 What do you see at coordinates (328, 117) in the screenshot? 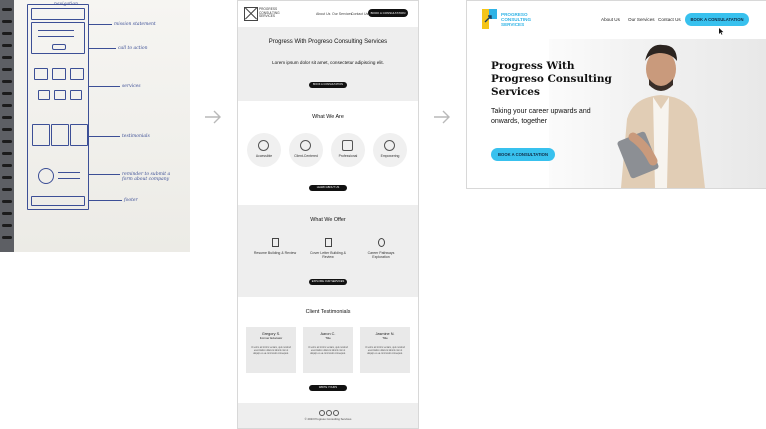
I see `wire-section-title: What We Are` at bounding box center [328, 117].